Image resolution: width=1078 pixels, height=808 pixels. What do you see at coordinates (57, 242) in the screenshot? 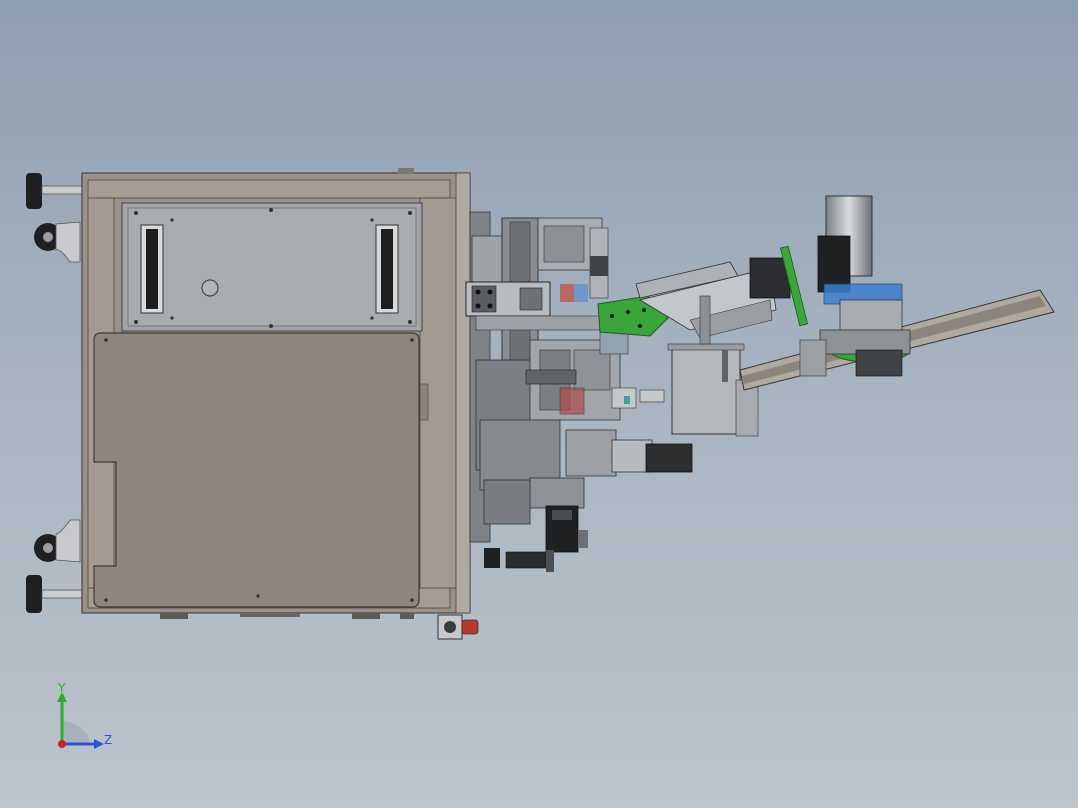
I see `caster-wheel-top` at bounding box center [57, 242].